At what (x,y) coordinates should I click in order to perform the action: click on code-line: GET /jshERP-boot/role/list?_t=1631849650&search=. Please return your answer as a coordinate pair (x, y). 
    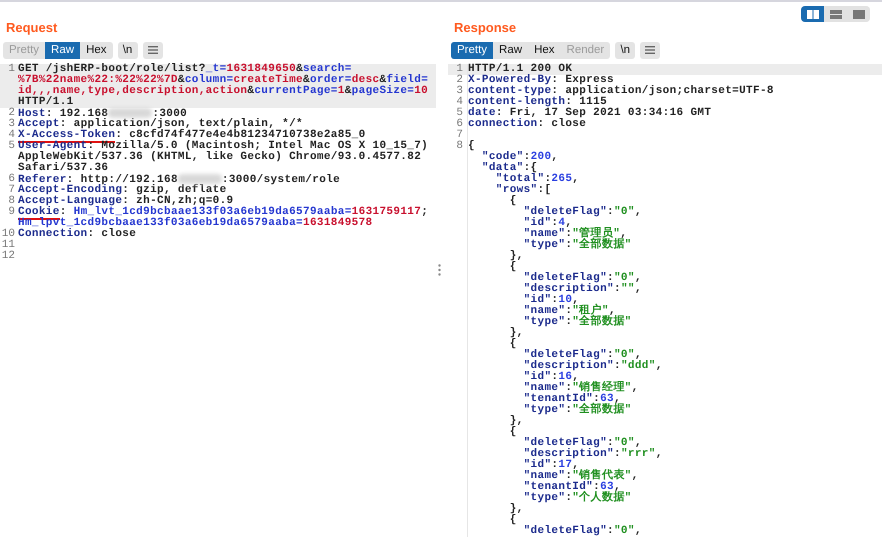
    Looking at the image, I should click on (185, 69).